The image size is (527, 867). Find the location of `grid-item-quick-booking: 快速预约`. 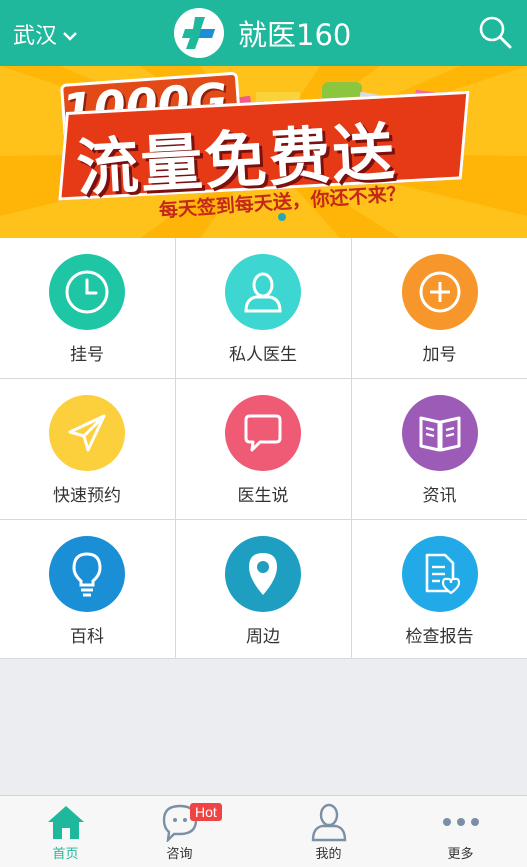

grid-item-quick-booking: 快速预约 is located at coordinates (87, 448).